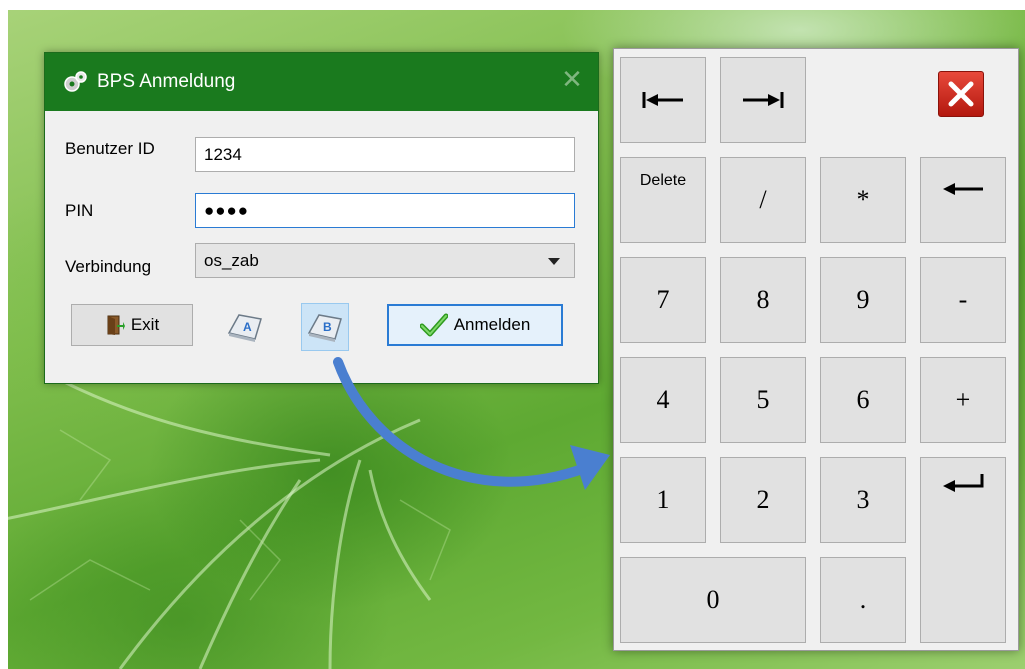 Image resolution: width=1025 pixels, height=669 pixels. What do you see at coordinates (763, 400) in the screenshot?
I see `key-5: 5` at bounding box center [763, 400].